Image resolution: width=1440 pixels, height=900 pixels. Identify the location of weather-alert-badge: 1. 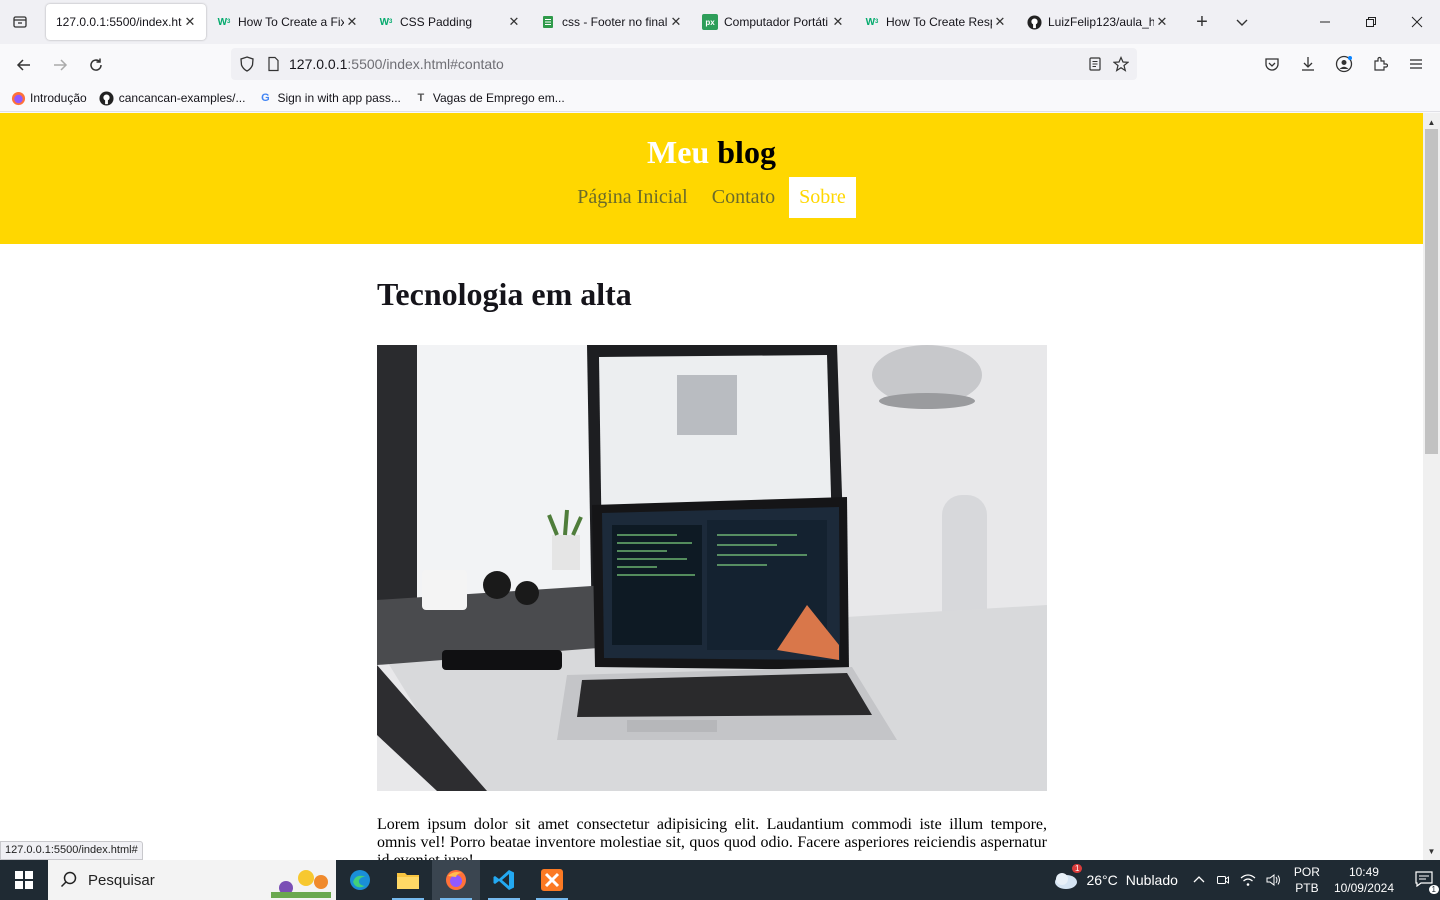
(1077, 868).